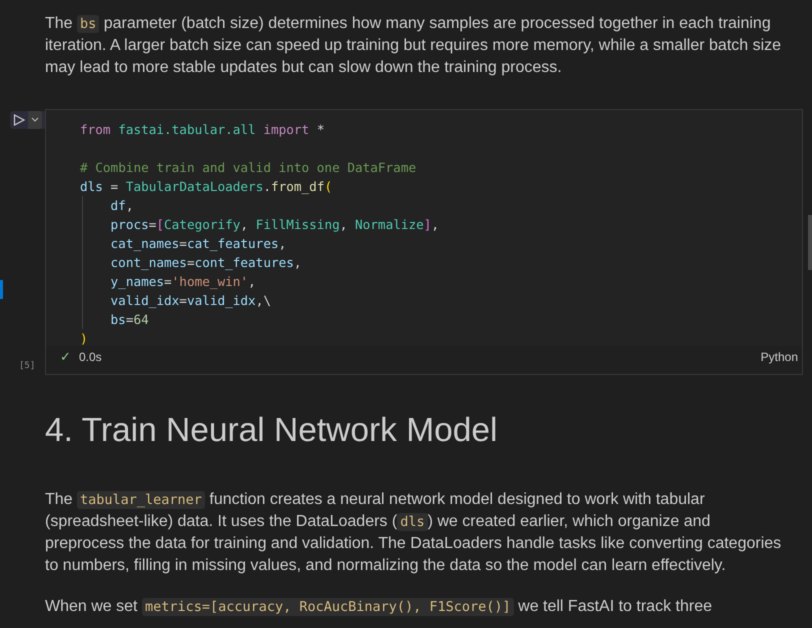 The height and width of the screenshot is (628, 812). I want to click on code-line: y_names='home_win',, so click(183, 281).